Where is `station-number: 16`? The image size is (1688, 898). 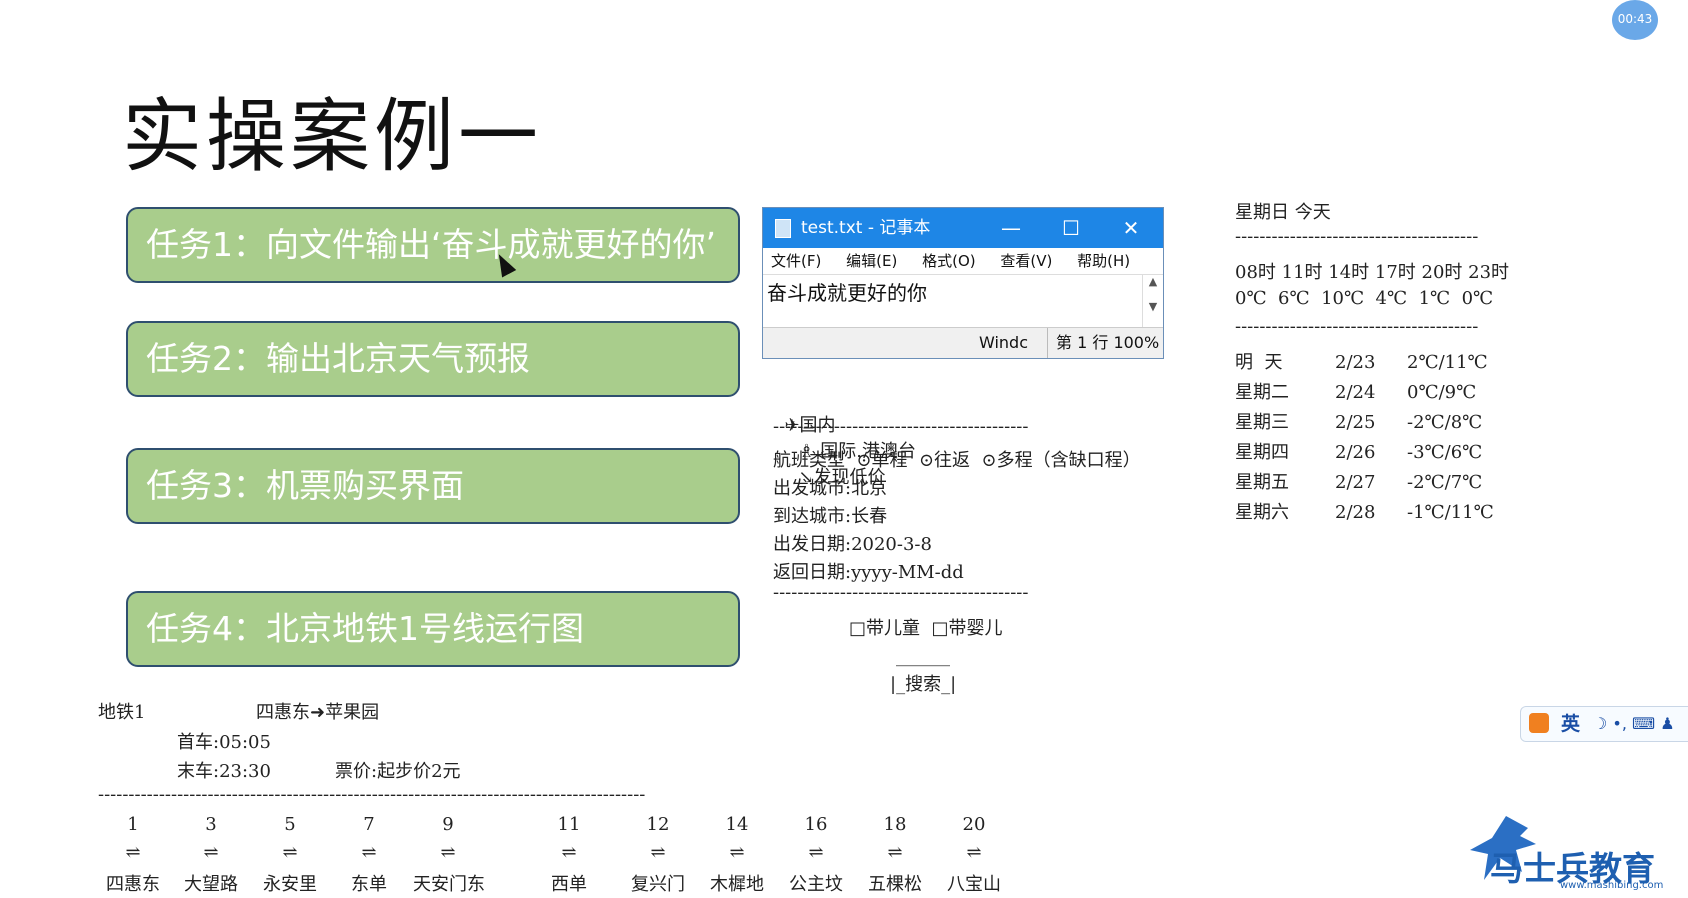
station-number: 16 is located at coordinates (816, 824).